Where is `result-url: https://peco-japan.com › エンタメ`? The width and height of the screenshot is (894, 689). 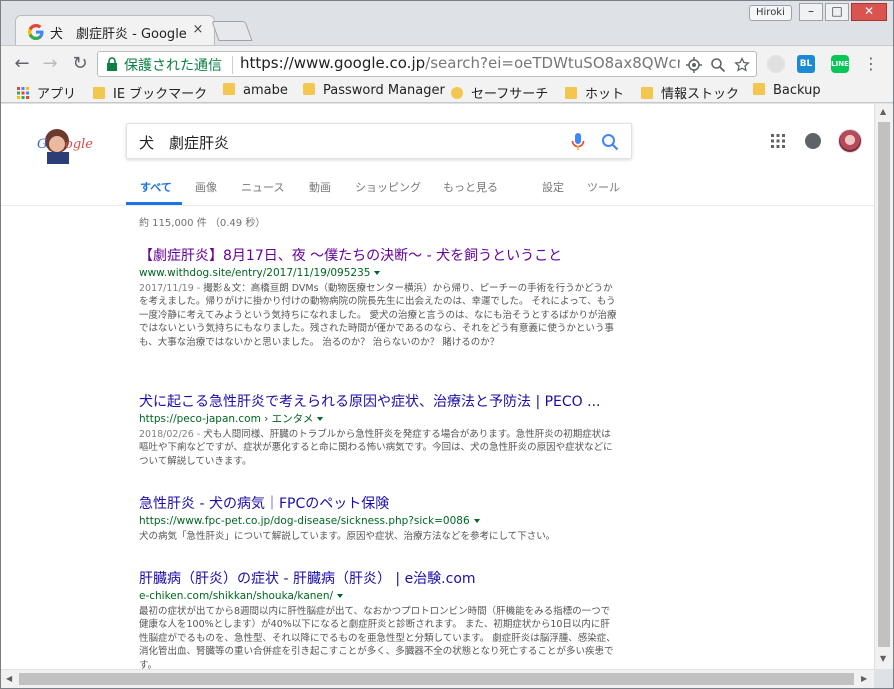 result-url: https://peco-japan.com › エンタメ is located at coordinates (379, 419).